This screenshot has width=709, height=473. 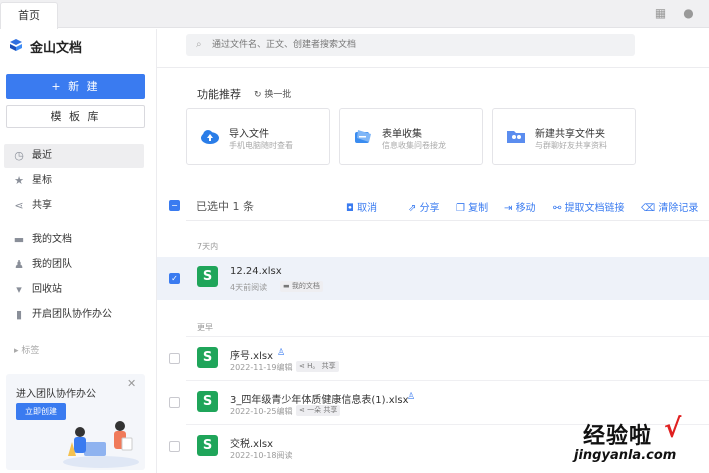 I want to click on file-meta: 2022-10-25编辑, so click(x=261, y=411).